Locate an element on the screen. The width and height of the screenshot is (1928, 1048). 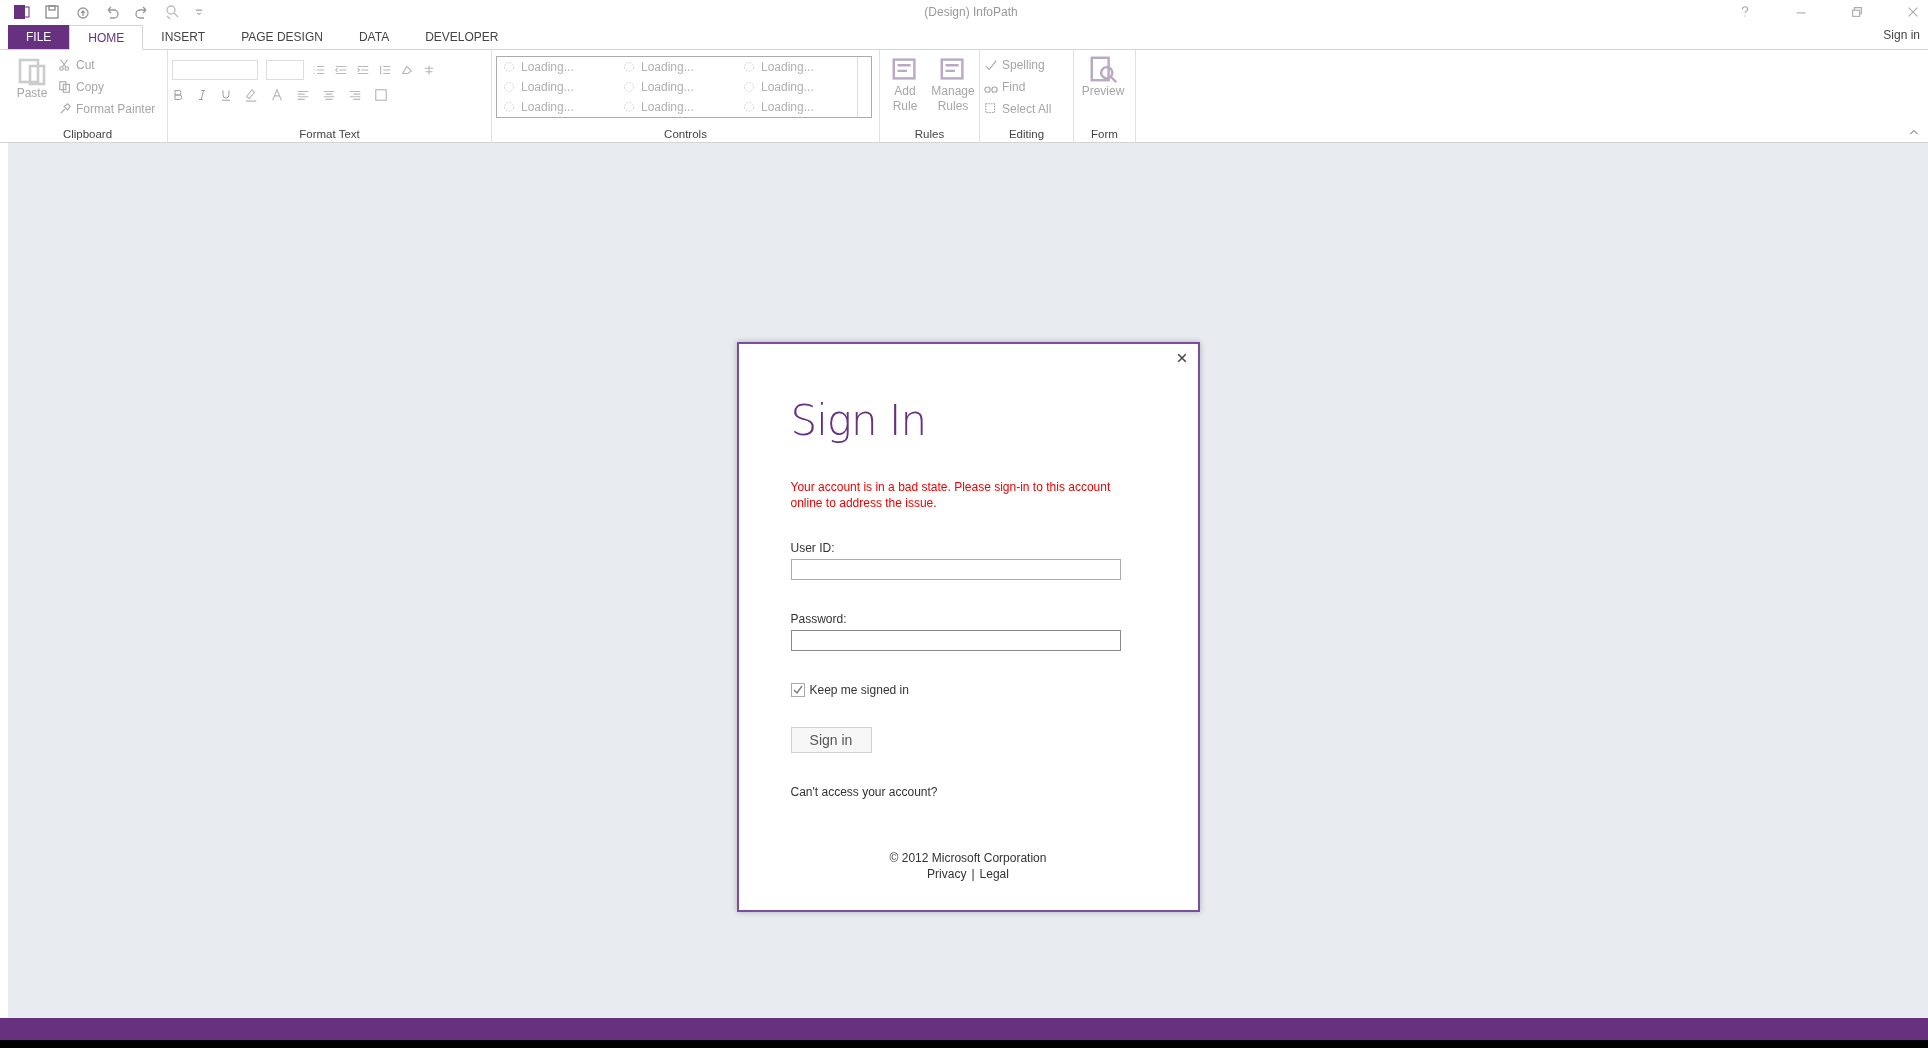
italic-icon is located at coordinates (202, 95).